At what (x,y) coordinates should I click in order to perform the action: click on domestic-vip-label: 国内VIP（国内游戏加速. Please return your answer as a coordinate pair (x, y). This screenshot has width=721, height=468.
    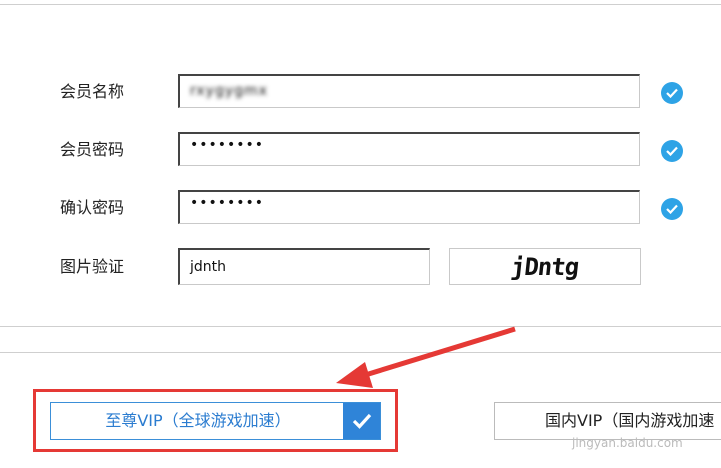
    Looking at the image, I should click on (630, 420).